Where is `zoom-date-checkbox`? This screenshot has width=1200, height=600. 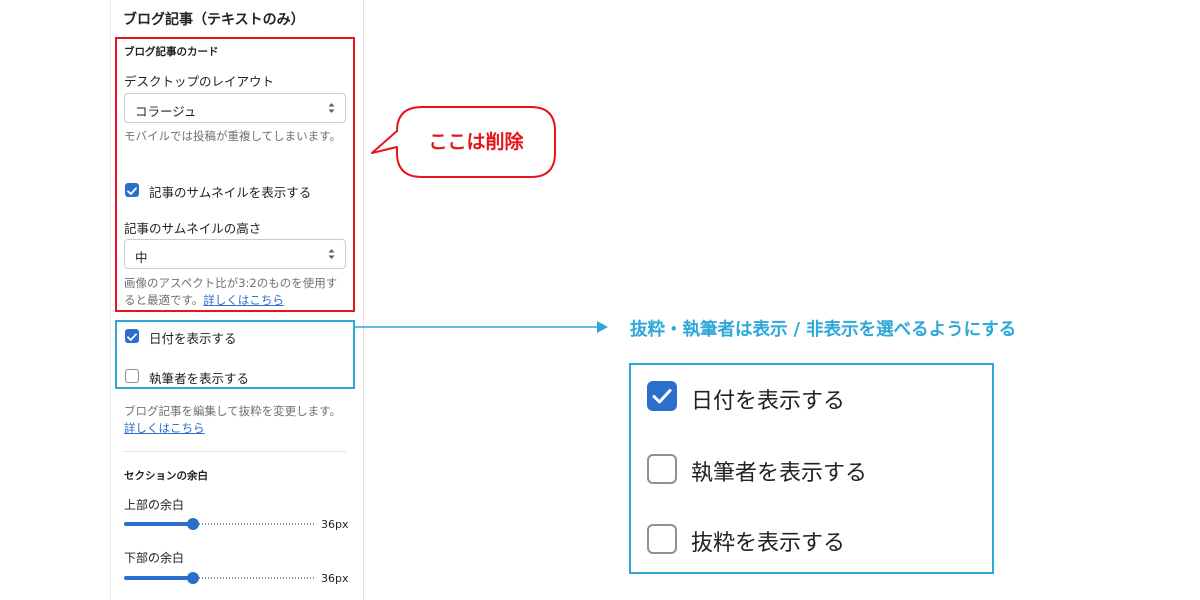
zoom-date-checkbox is located at coordinates (662, 396).